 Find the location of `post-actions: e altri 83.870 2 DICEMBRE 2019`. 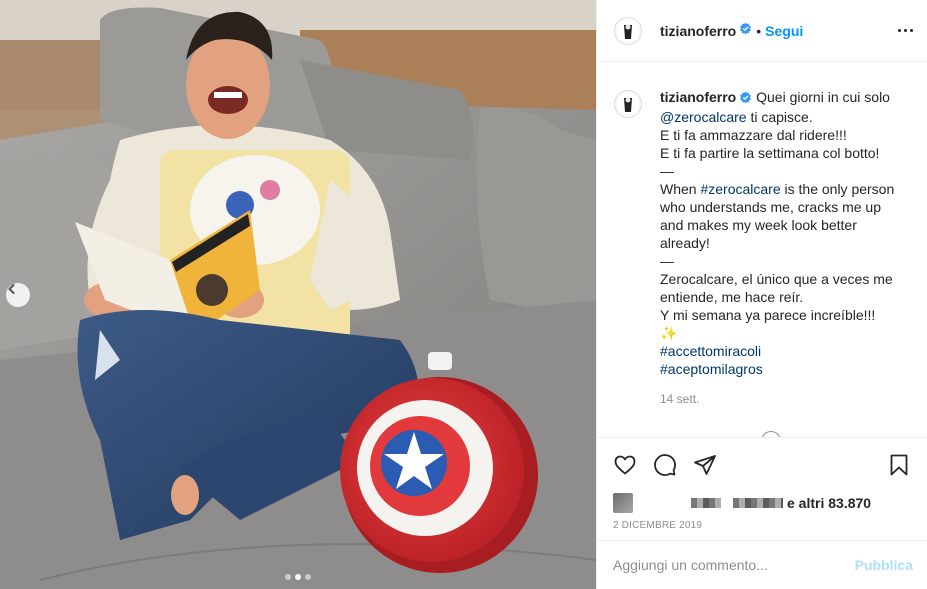

post-actions: e altri 83.870 2 DICEMBRE 2019 is located at coordinates (762, 484).